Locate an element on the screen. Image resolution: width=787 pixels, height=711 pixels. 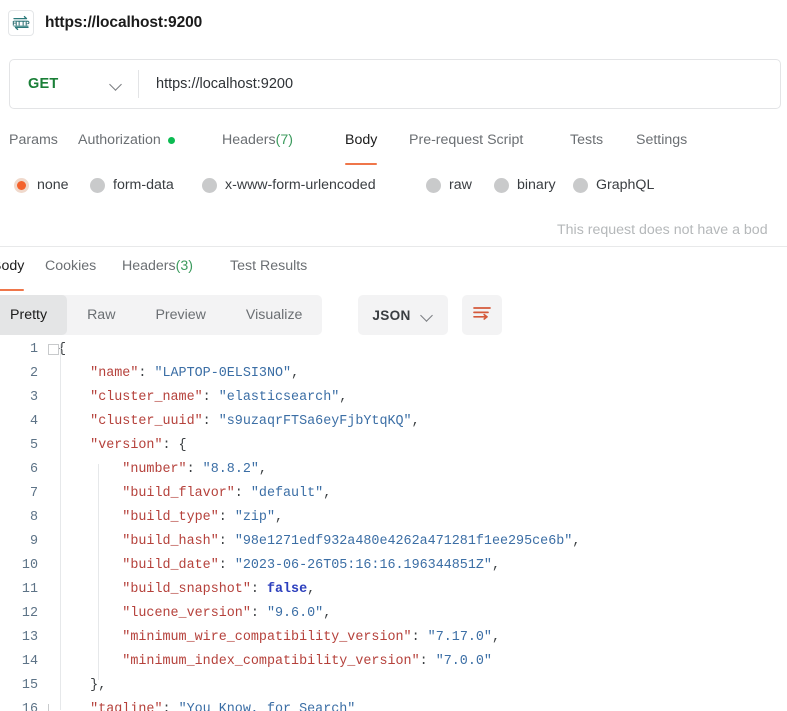
response-tab-headers: Headers (3) is located at coordinates (157, 266).